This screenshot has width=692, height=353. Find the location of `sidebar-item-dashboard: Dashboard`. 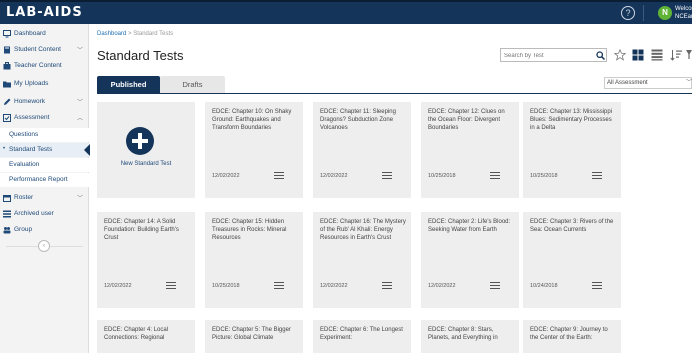

sidebar-item-dashboard: Dashboard is located at coordinates (44, 34).